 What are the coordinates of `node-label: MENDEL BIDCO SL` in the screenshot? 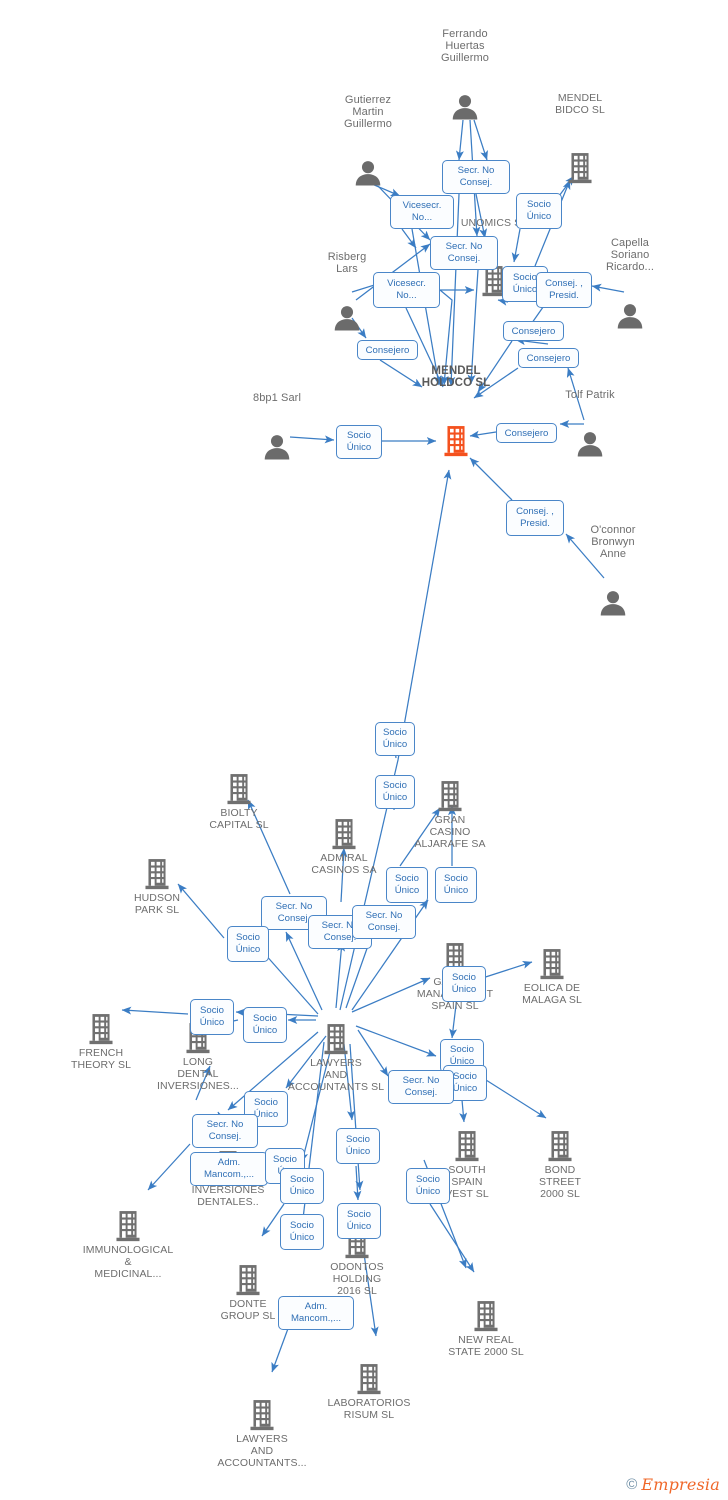 It's located at (580, 104).